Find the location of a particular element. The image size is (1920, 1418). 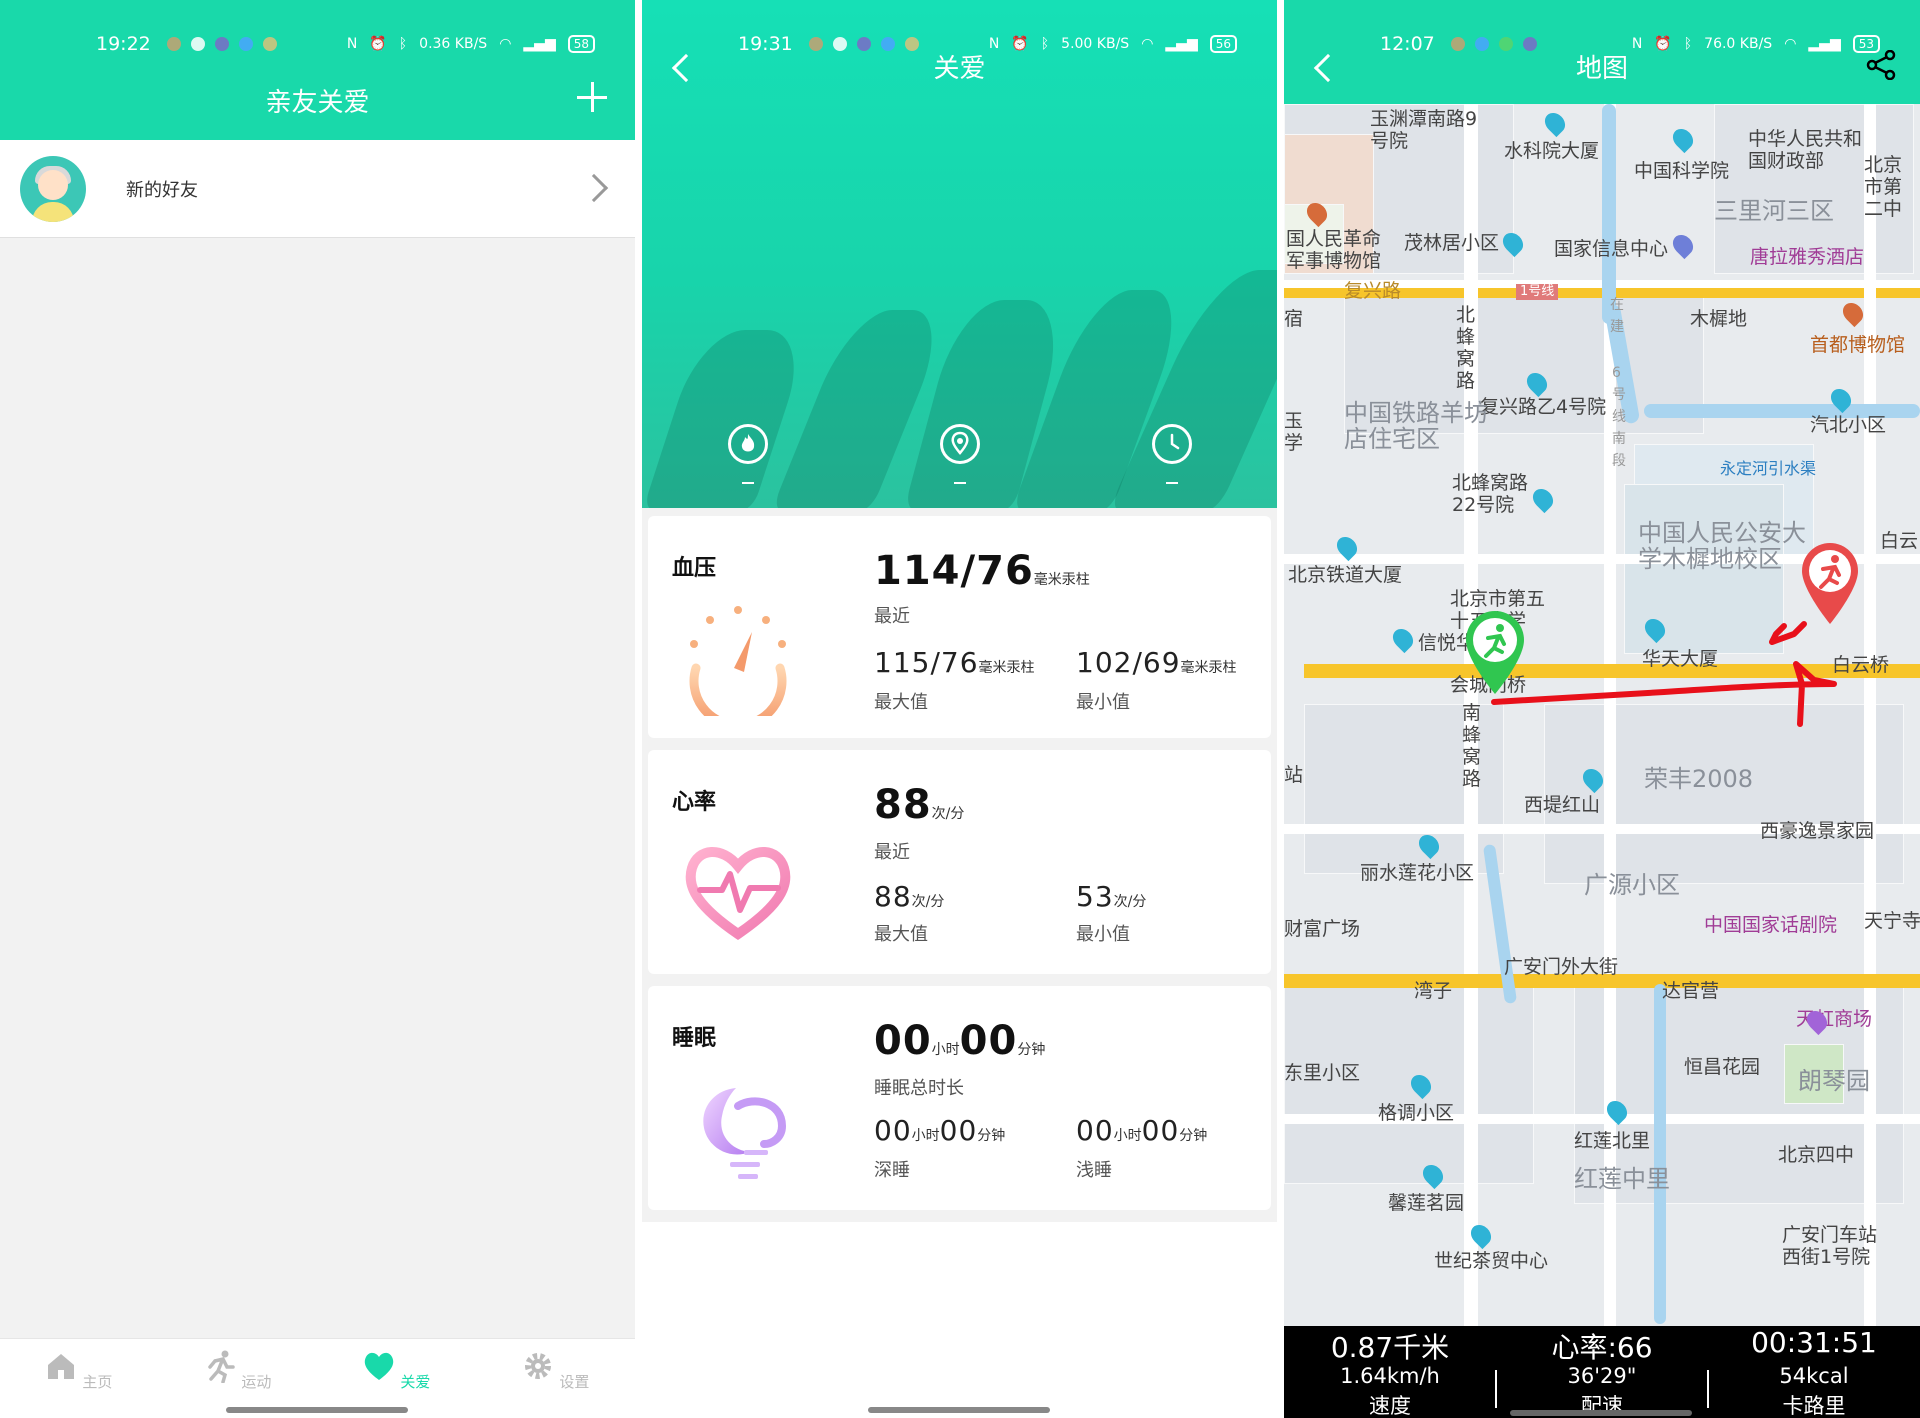

chevron-right-icon is located at coordinates (594, 188).